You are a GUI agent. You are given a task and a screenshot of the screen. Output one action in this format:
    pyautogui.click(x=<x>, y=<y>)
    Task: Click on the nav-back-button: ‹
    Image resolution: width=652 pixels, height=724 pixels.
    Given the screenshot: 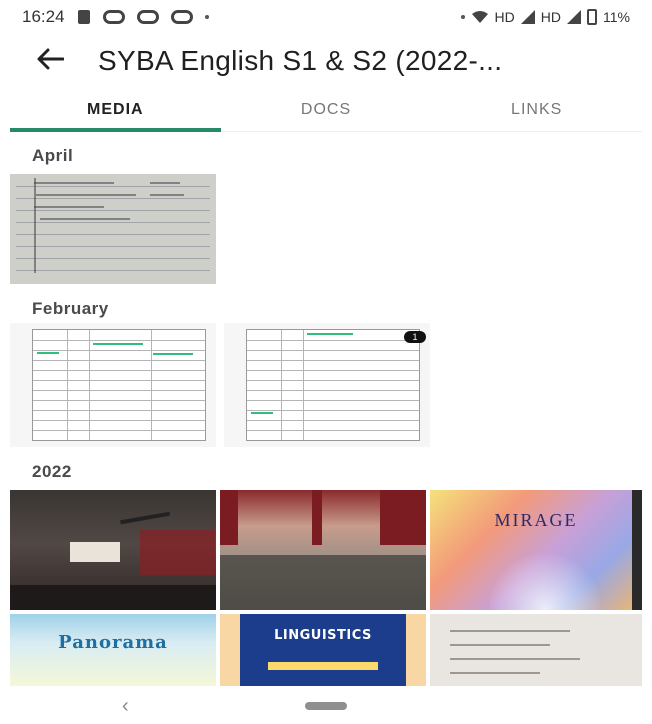 What is the action you would take?
    pyautogui.click(x=125, y=706)
    